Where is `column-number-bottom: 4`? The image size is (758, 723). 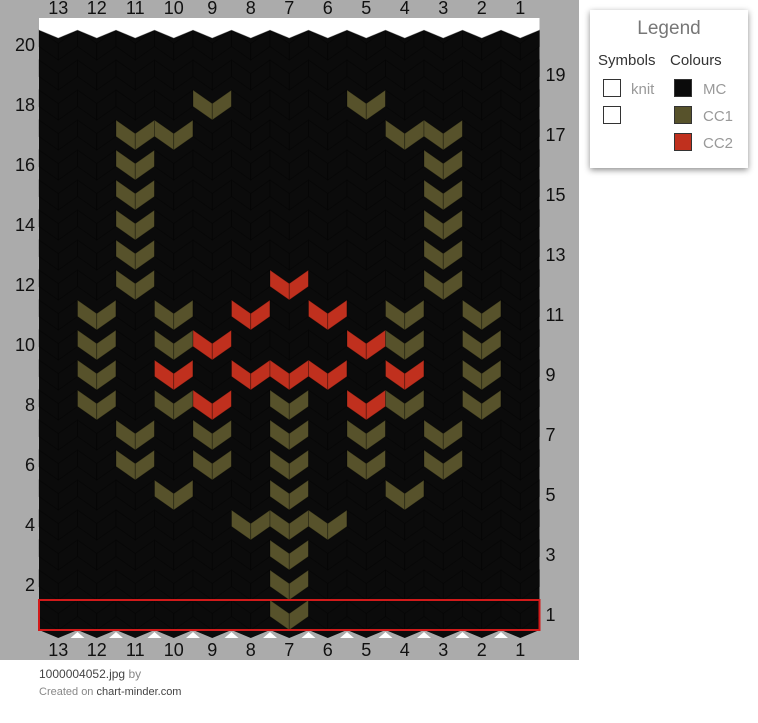 column-number-bottom: 4 is located at coordinates (405, 650).